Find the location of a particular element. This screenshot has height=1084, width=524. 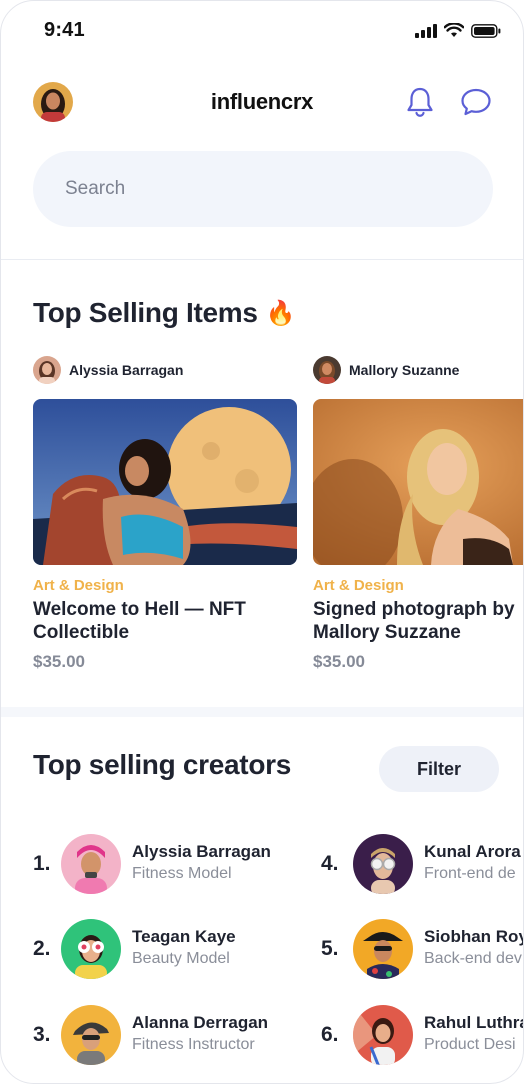

creator-name: Alyssia Barragan is located at coordinates (201, 852).